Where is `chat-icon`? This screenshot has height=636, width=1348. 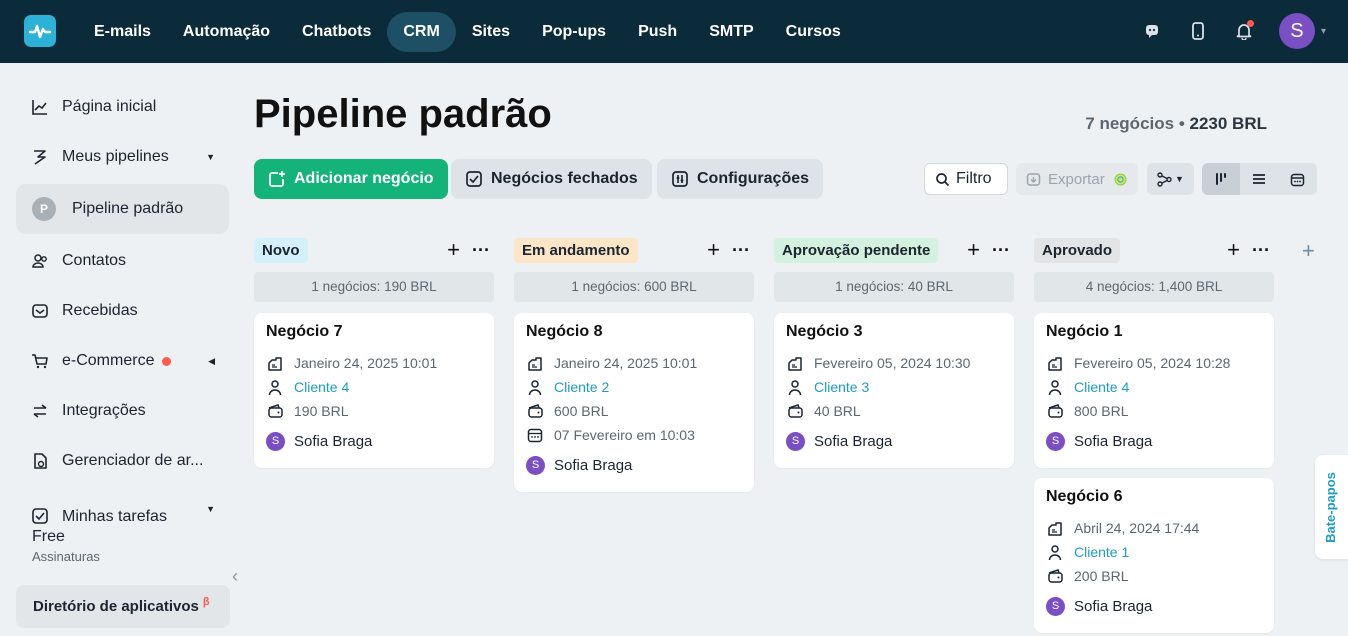 chat-icon is located at coordinates (1152, 31).